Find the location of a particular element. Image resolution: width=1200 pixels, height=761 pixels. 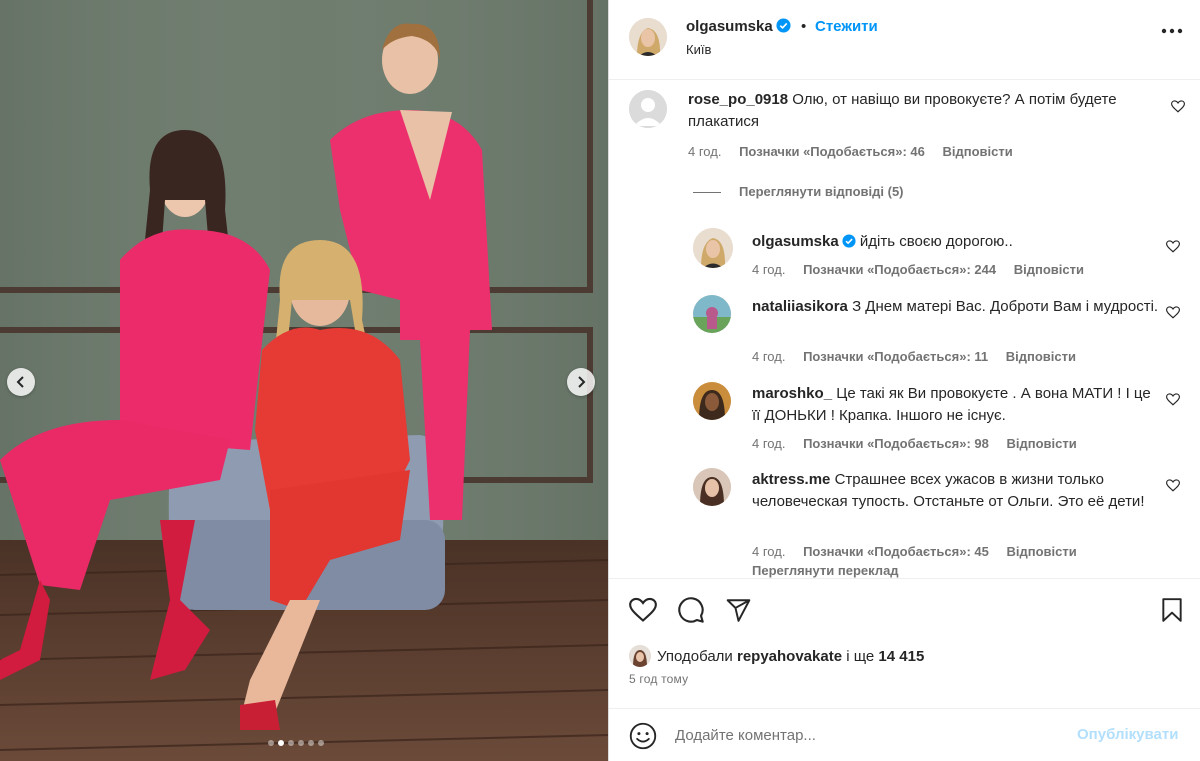

like-heart-icon is located at coordinates (643, 610).